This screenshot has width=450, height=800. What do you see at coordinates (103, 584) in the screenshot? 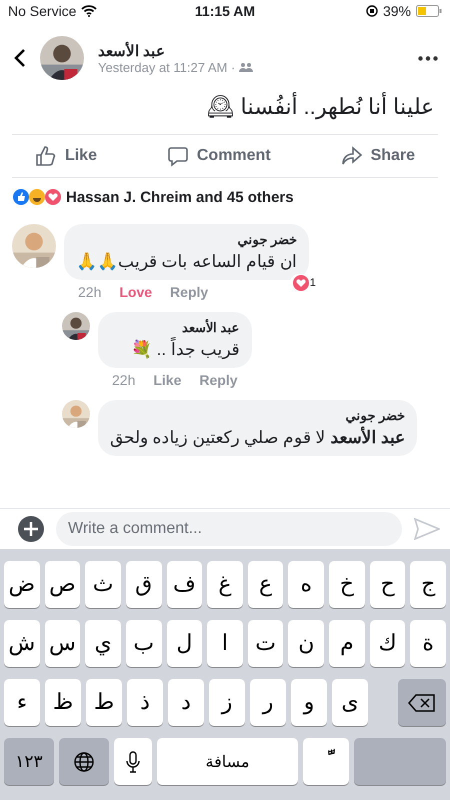
I see `letter-key: ث` at bounding box center [103, 584].